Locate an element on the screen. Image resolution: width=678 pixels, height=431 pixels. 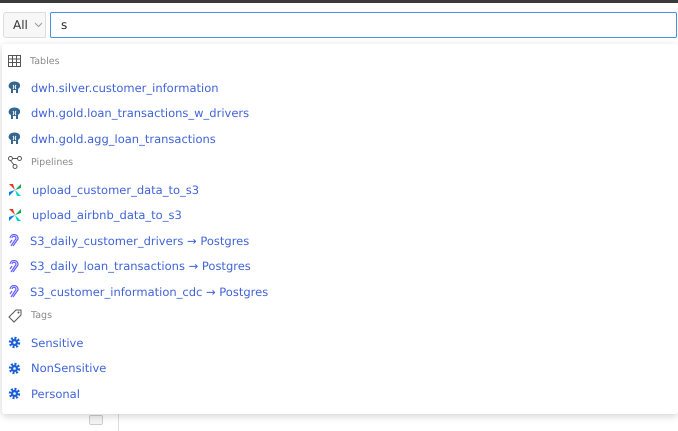
section-title: Pipelines is located at coordinates (52, 162).